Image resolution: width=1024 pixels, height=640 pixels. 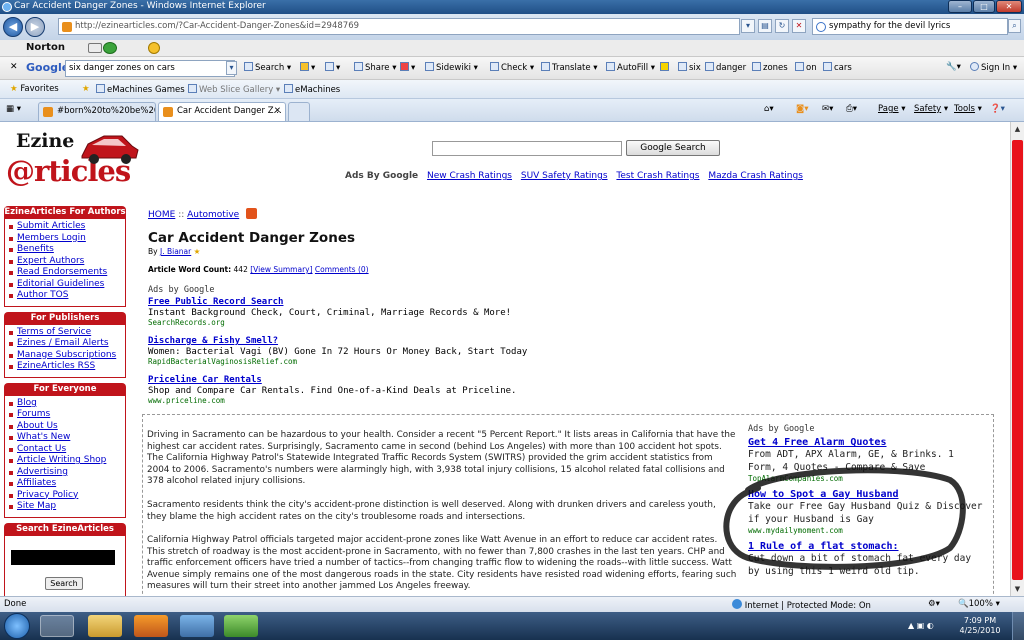 What do you see at coordinates (689, 67) in the screenshot?
I see `word-find-six: six` at bounding box center [689, 67].